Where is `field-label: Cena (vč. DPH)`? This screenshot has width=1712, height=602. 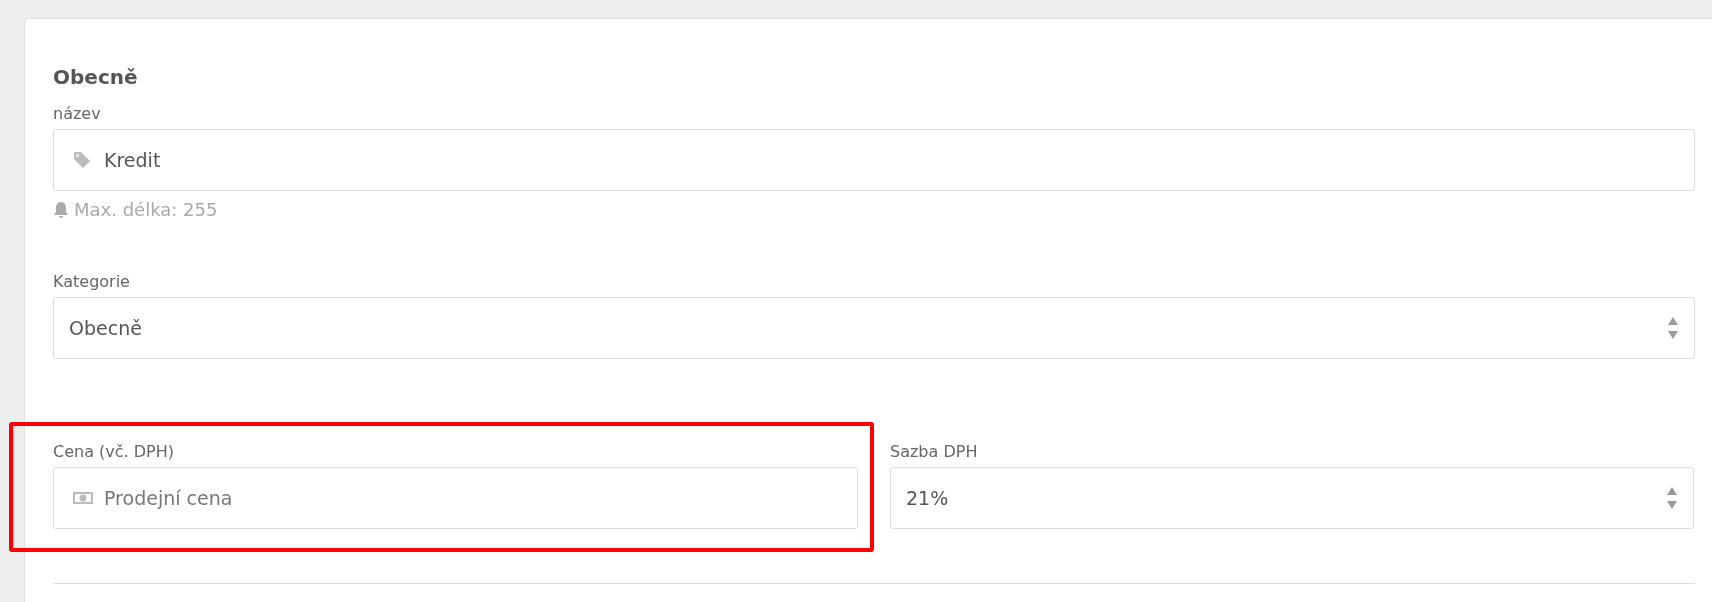
field-label: Cena (vč. DPH) is located at coordinates (114, 452).